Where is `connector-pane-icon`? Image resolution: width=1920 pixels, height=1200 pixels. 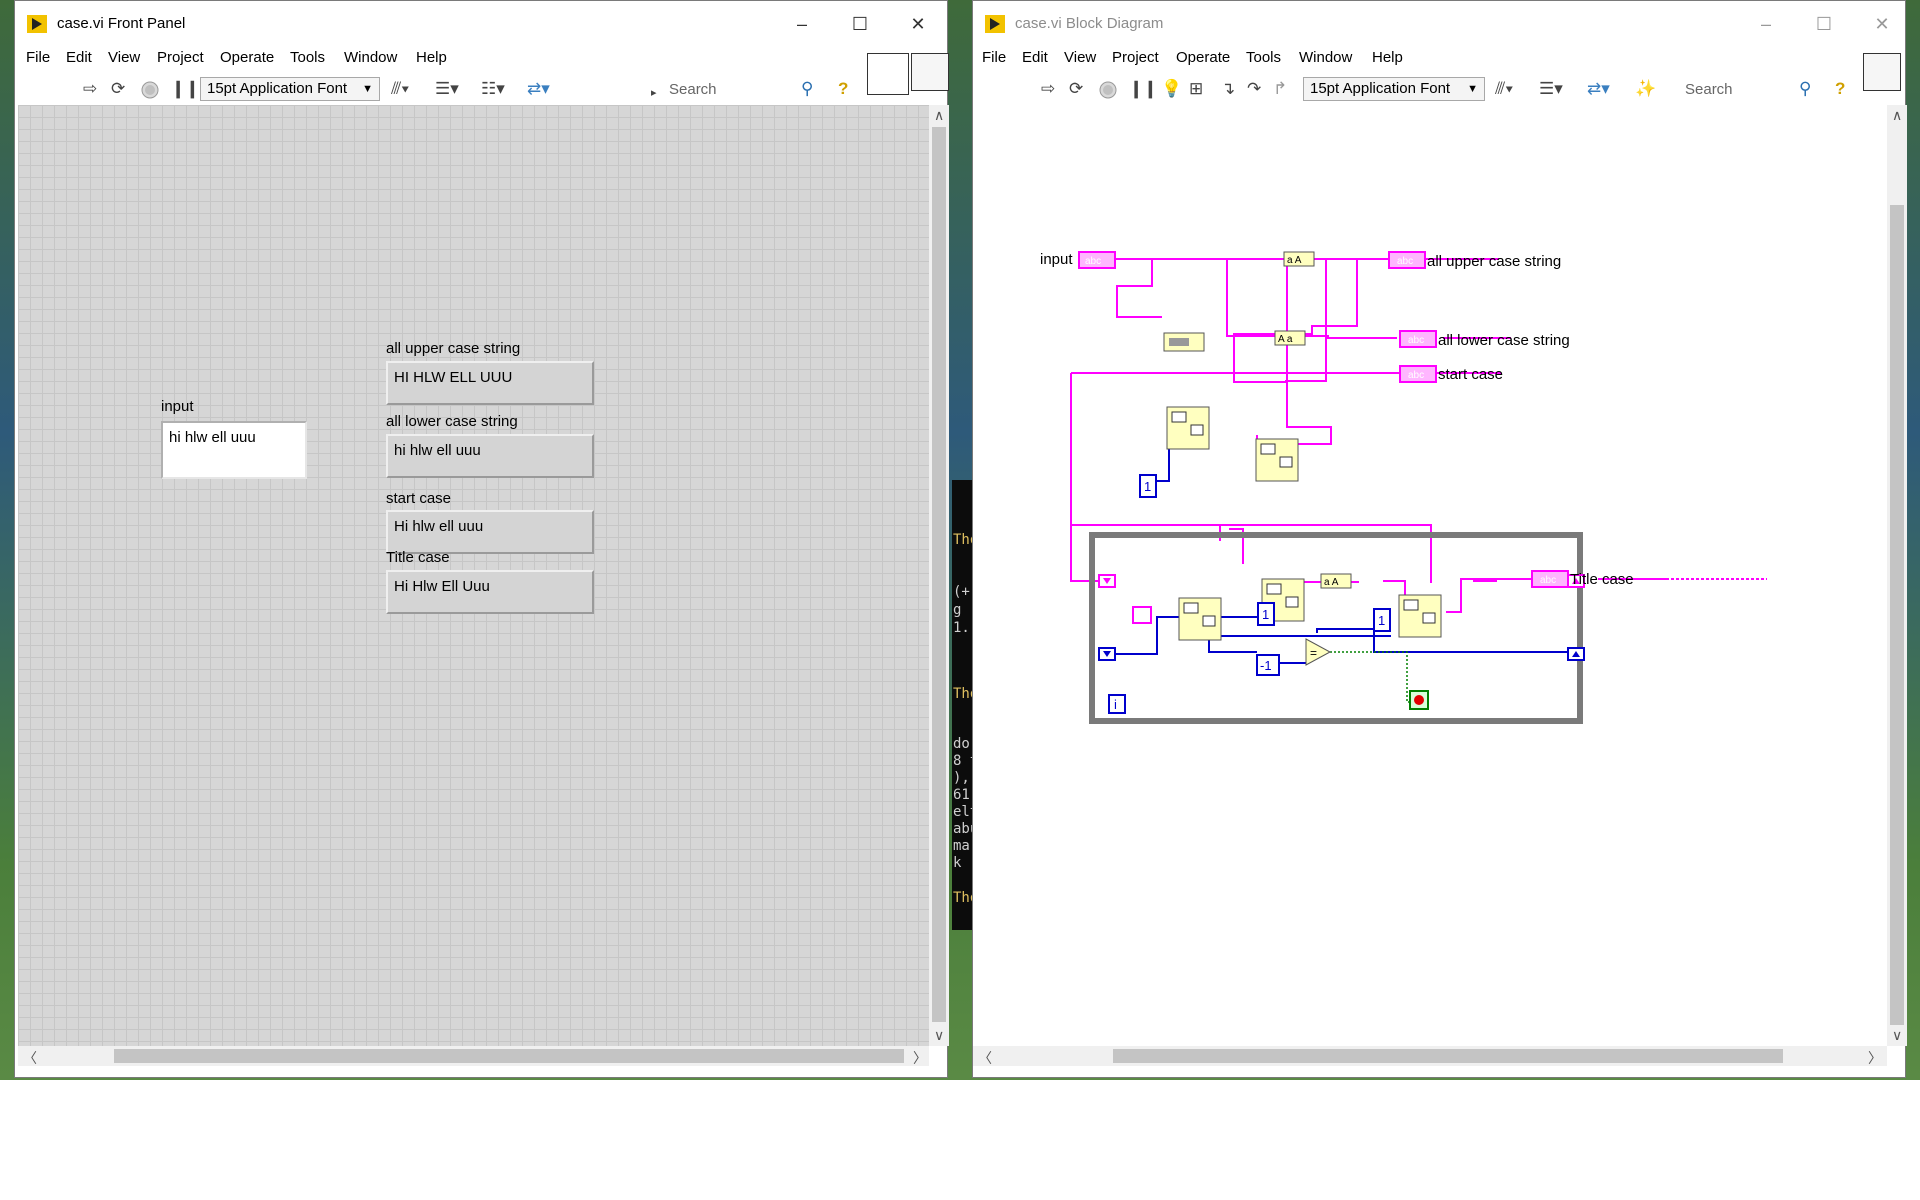 connector-pane-icon is located at coordinates (888, 74).